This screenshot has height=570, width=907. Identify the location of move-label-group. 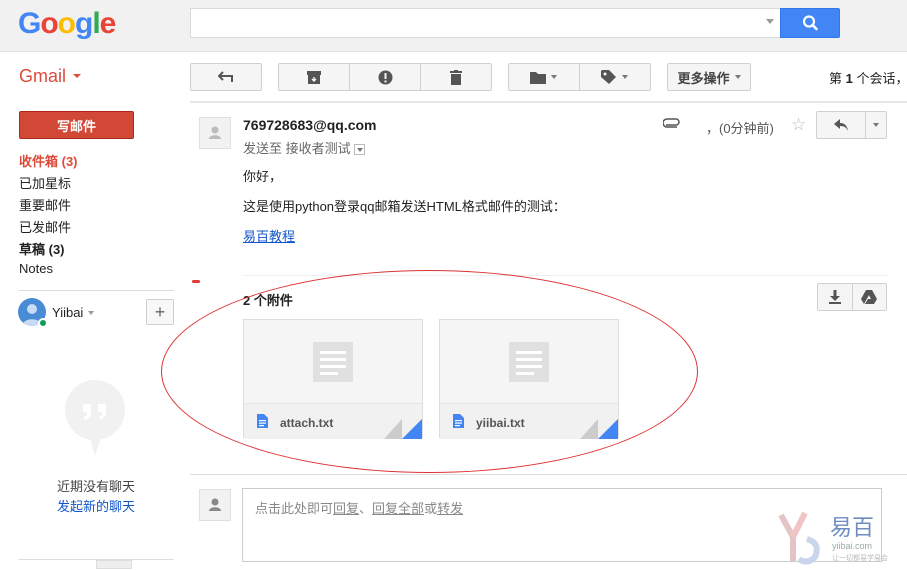
(579, 77).